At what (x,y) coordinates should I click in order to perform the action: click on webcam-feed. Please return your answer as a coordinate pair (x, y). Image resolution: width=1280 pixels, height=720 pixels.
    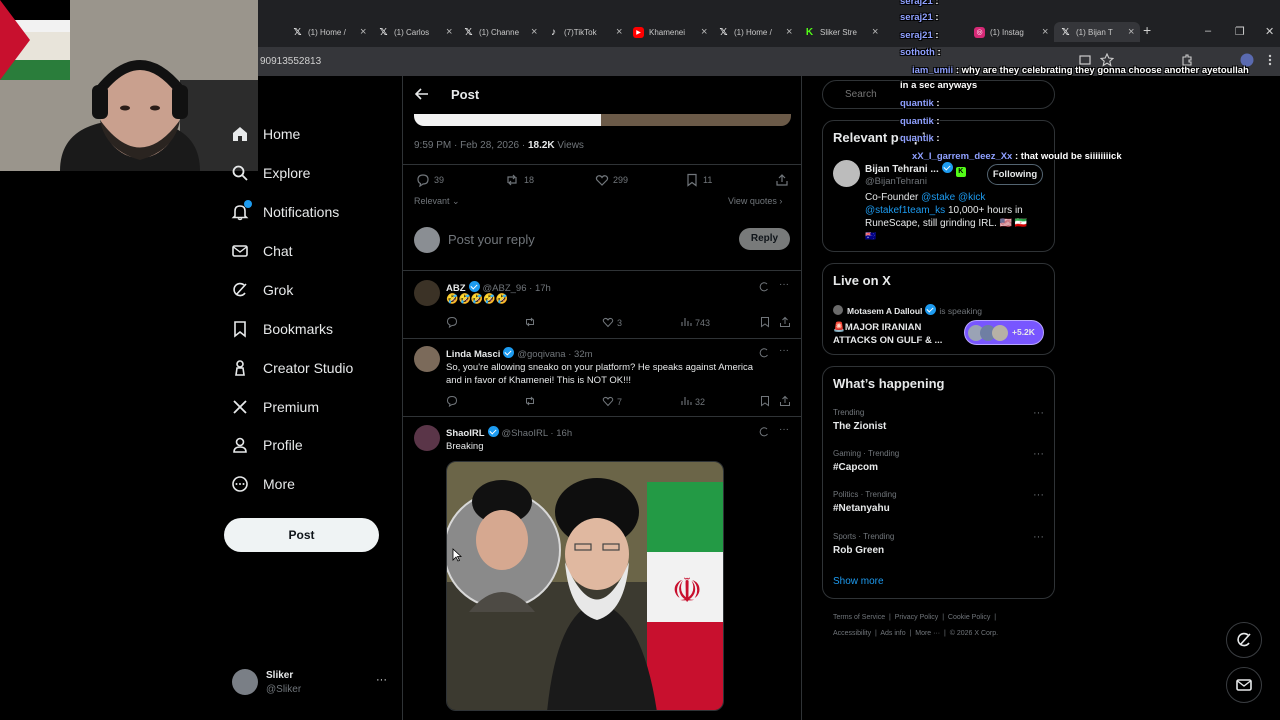
    Looking at the image, I should click on (129, 85).